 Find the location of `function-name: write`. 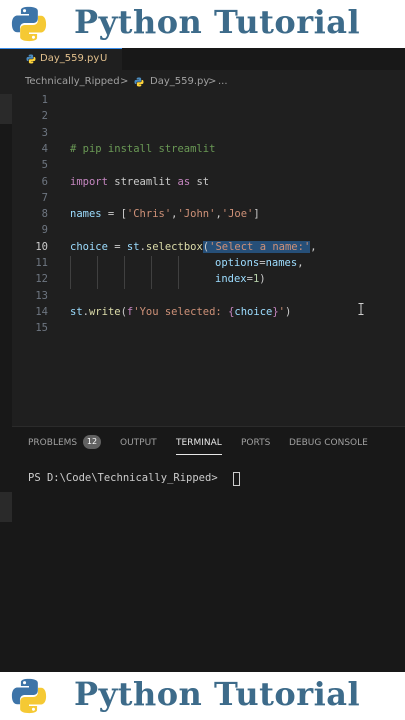

function-name: write is located at coordinates (104, 311).